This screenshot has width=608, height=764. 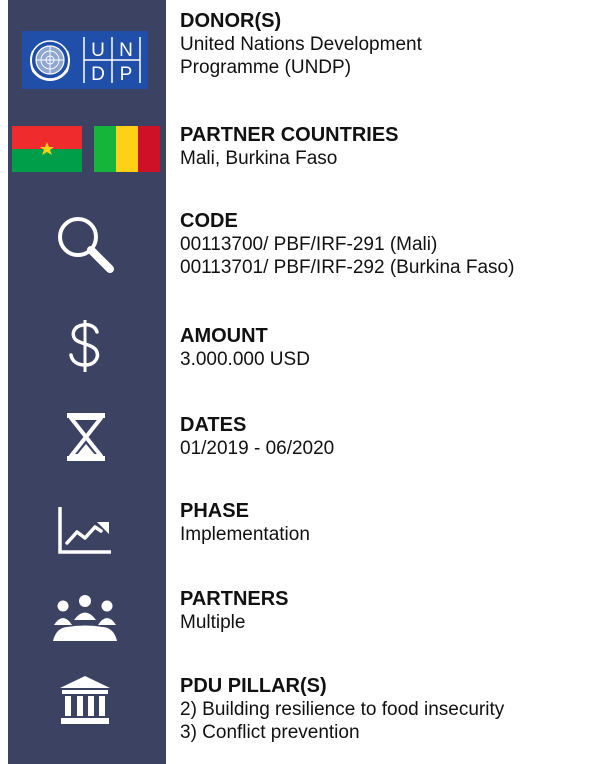 I want to click on people-icon, so click(x=85, y=618).